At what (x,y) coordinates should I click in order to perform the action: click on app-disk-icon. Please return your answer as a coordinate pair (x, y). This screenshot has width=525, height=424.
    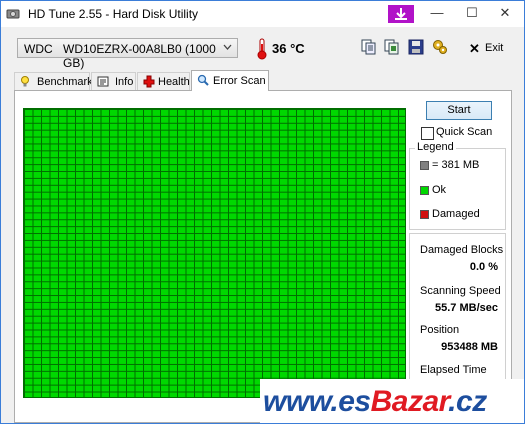
    Looking at the image, I should click on (13, 14).